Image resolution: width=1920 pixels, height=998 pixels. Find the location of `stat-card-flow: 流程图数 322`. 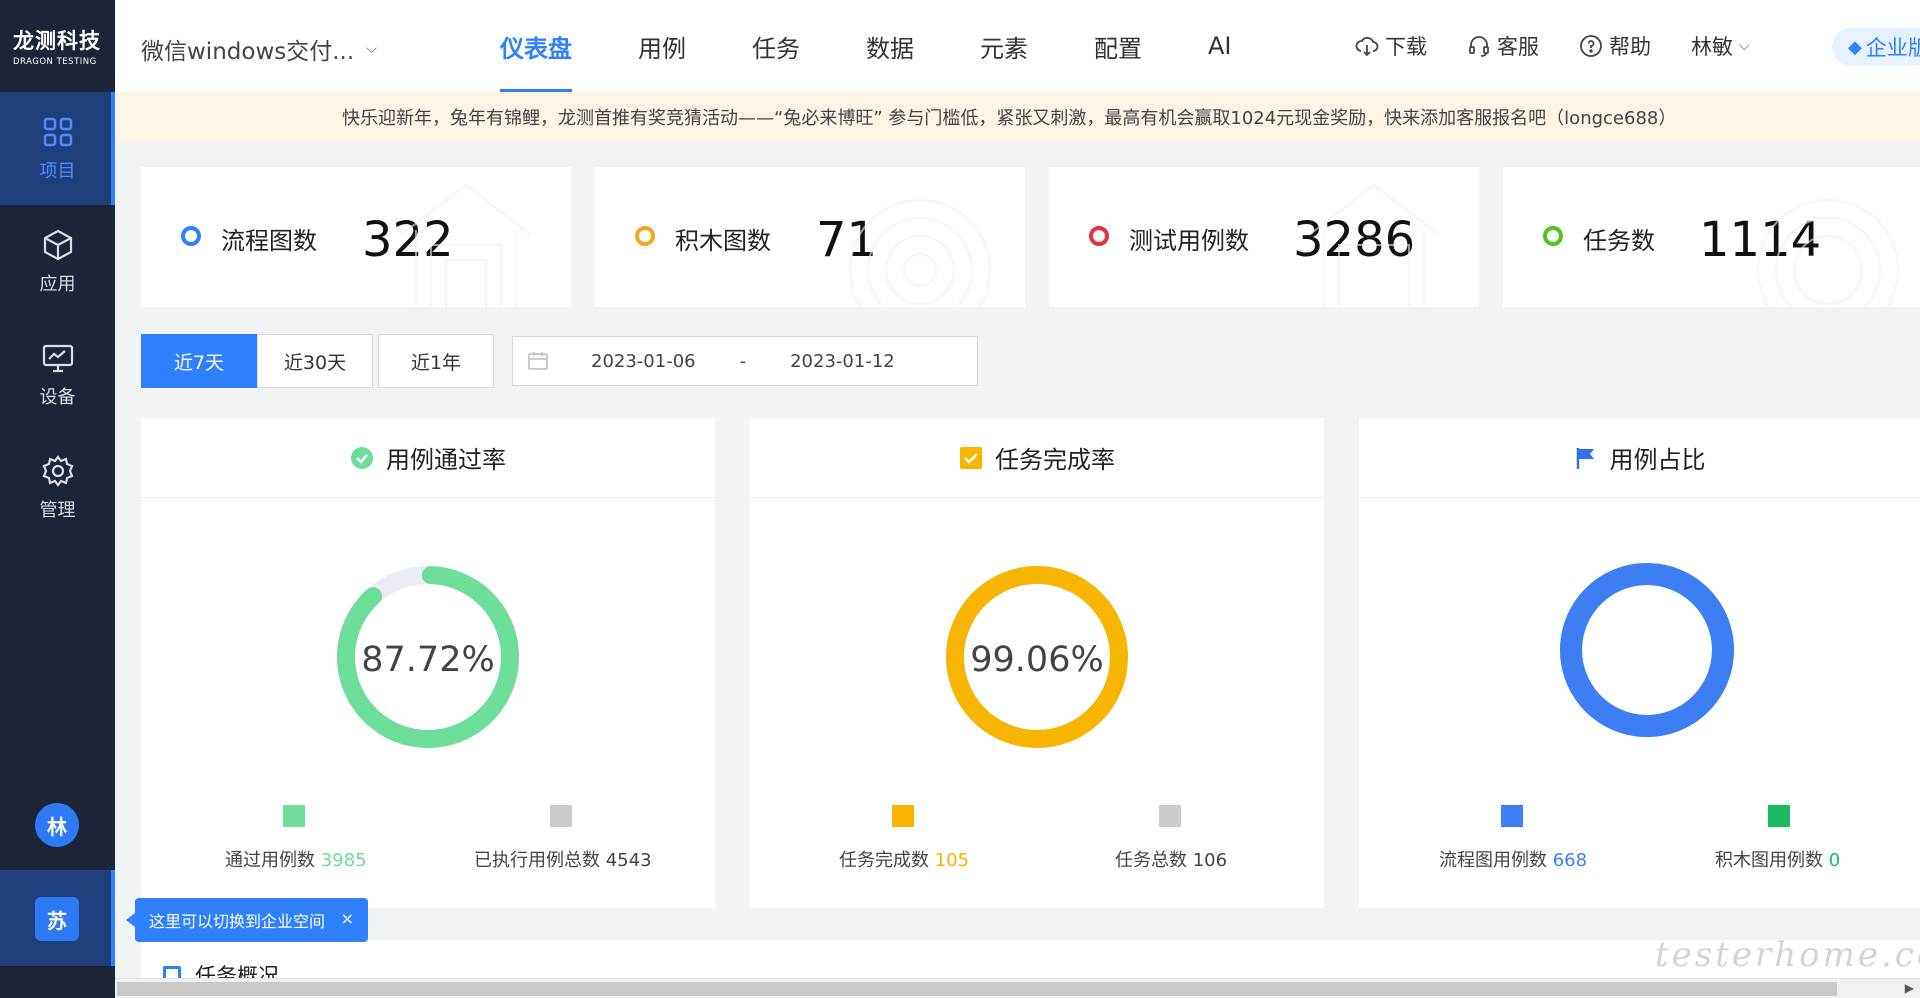

stat-card-flow: 流程图数 322 is located at coordinates (356, 237).